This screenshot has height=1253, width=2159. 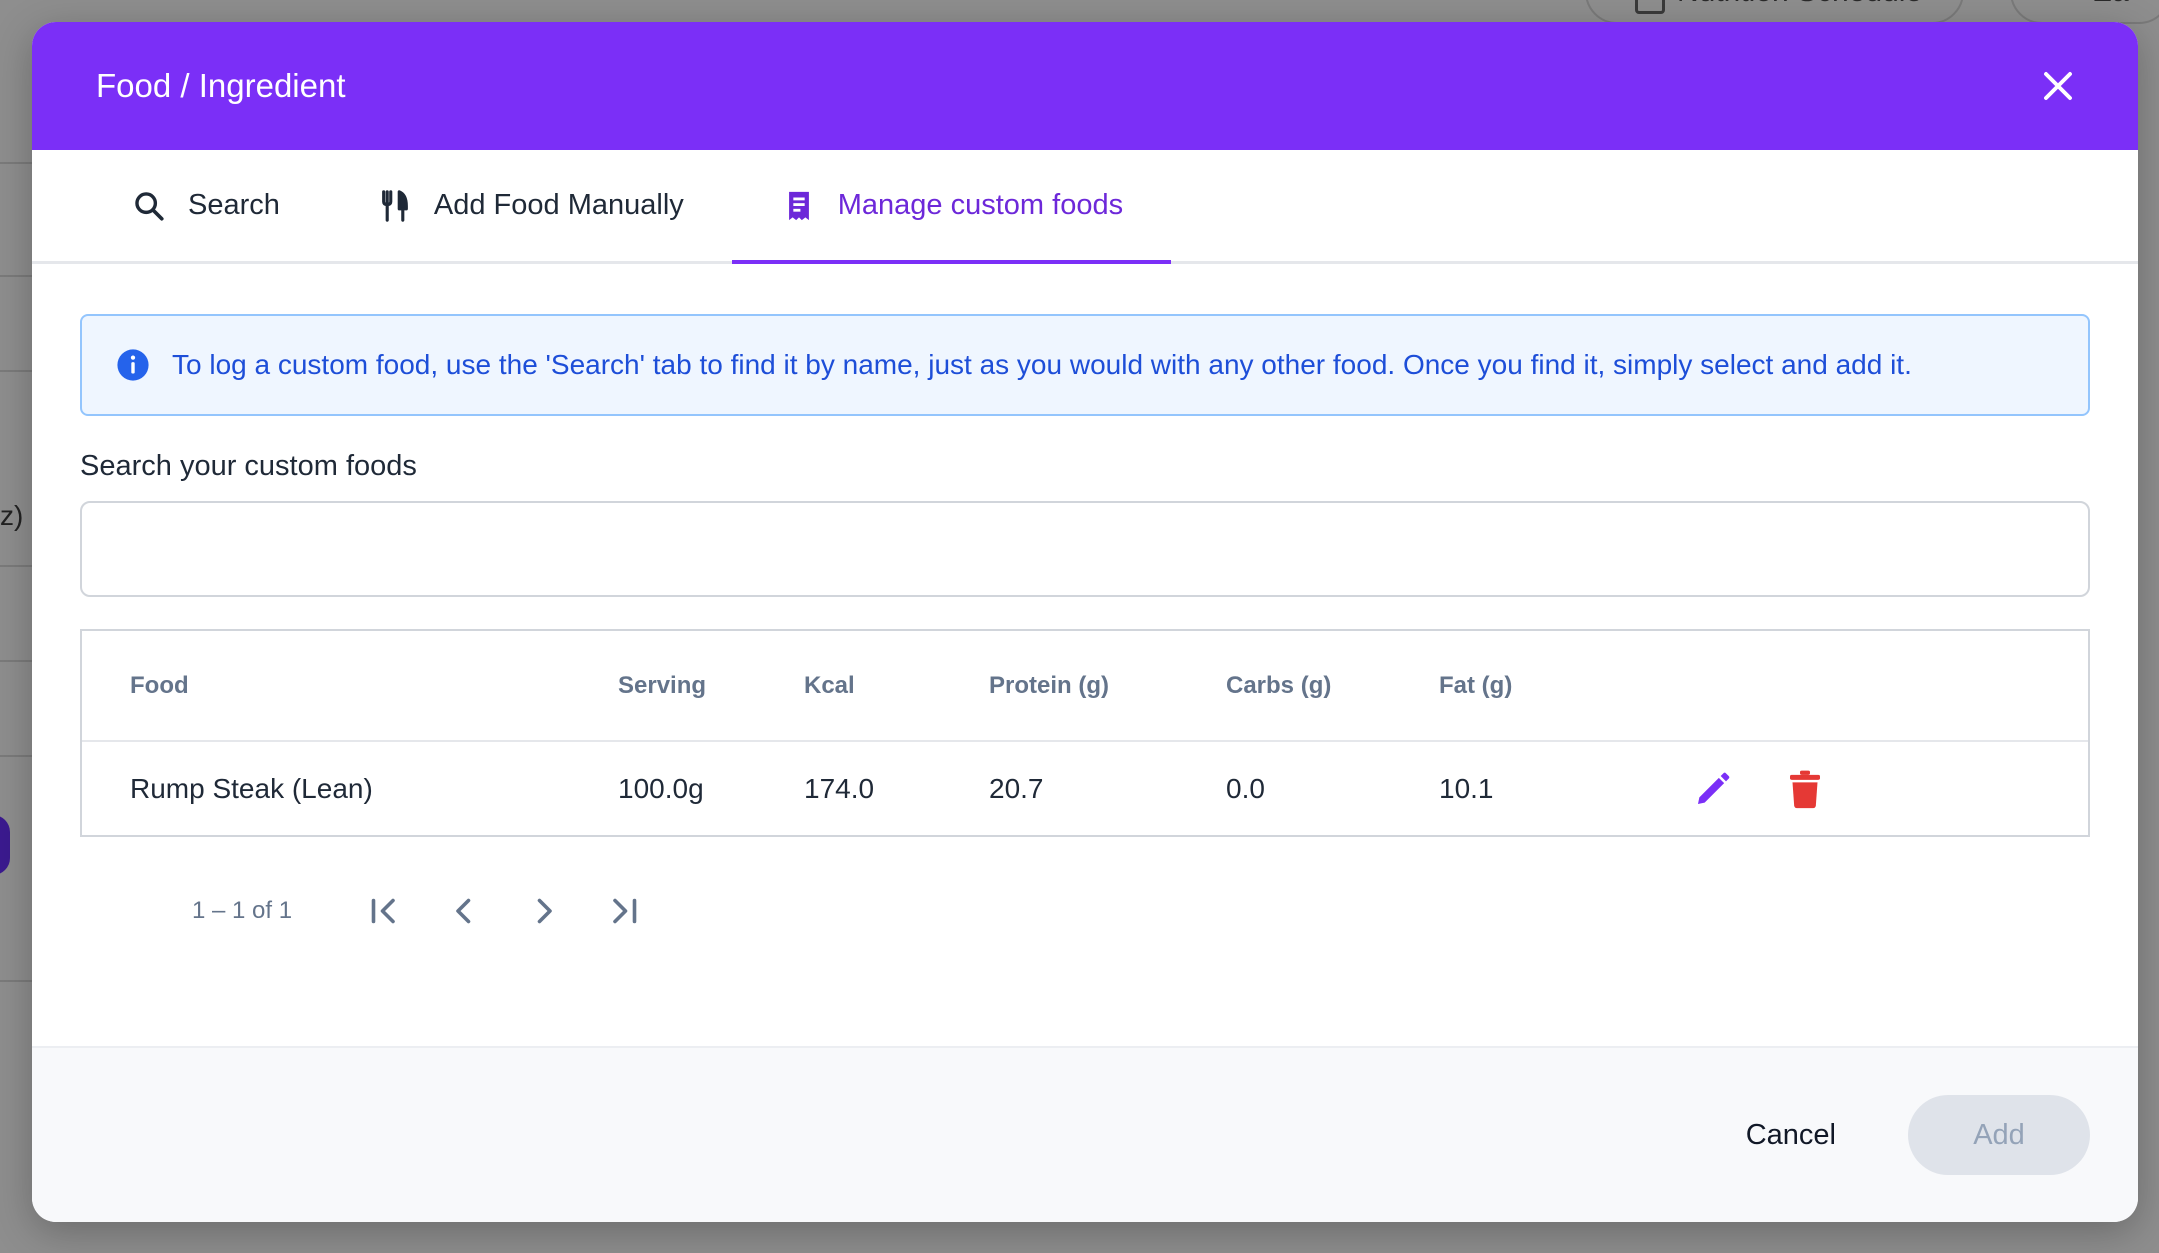 What do you see at coordinates (234, 205) in the screenshot?
I see `tab-label: Search` at bounding box center [234, 205].